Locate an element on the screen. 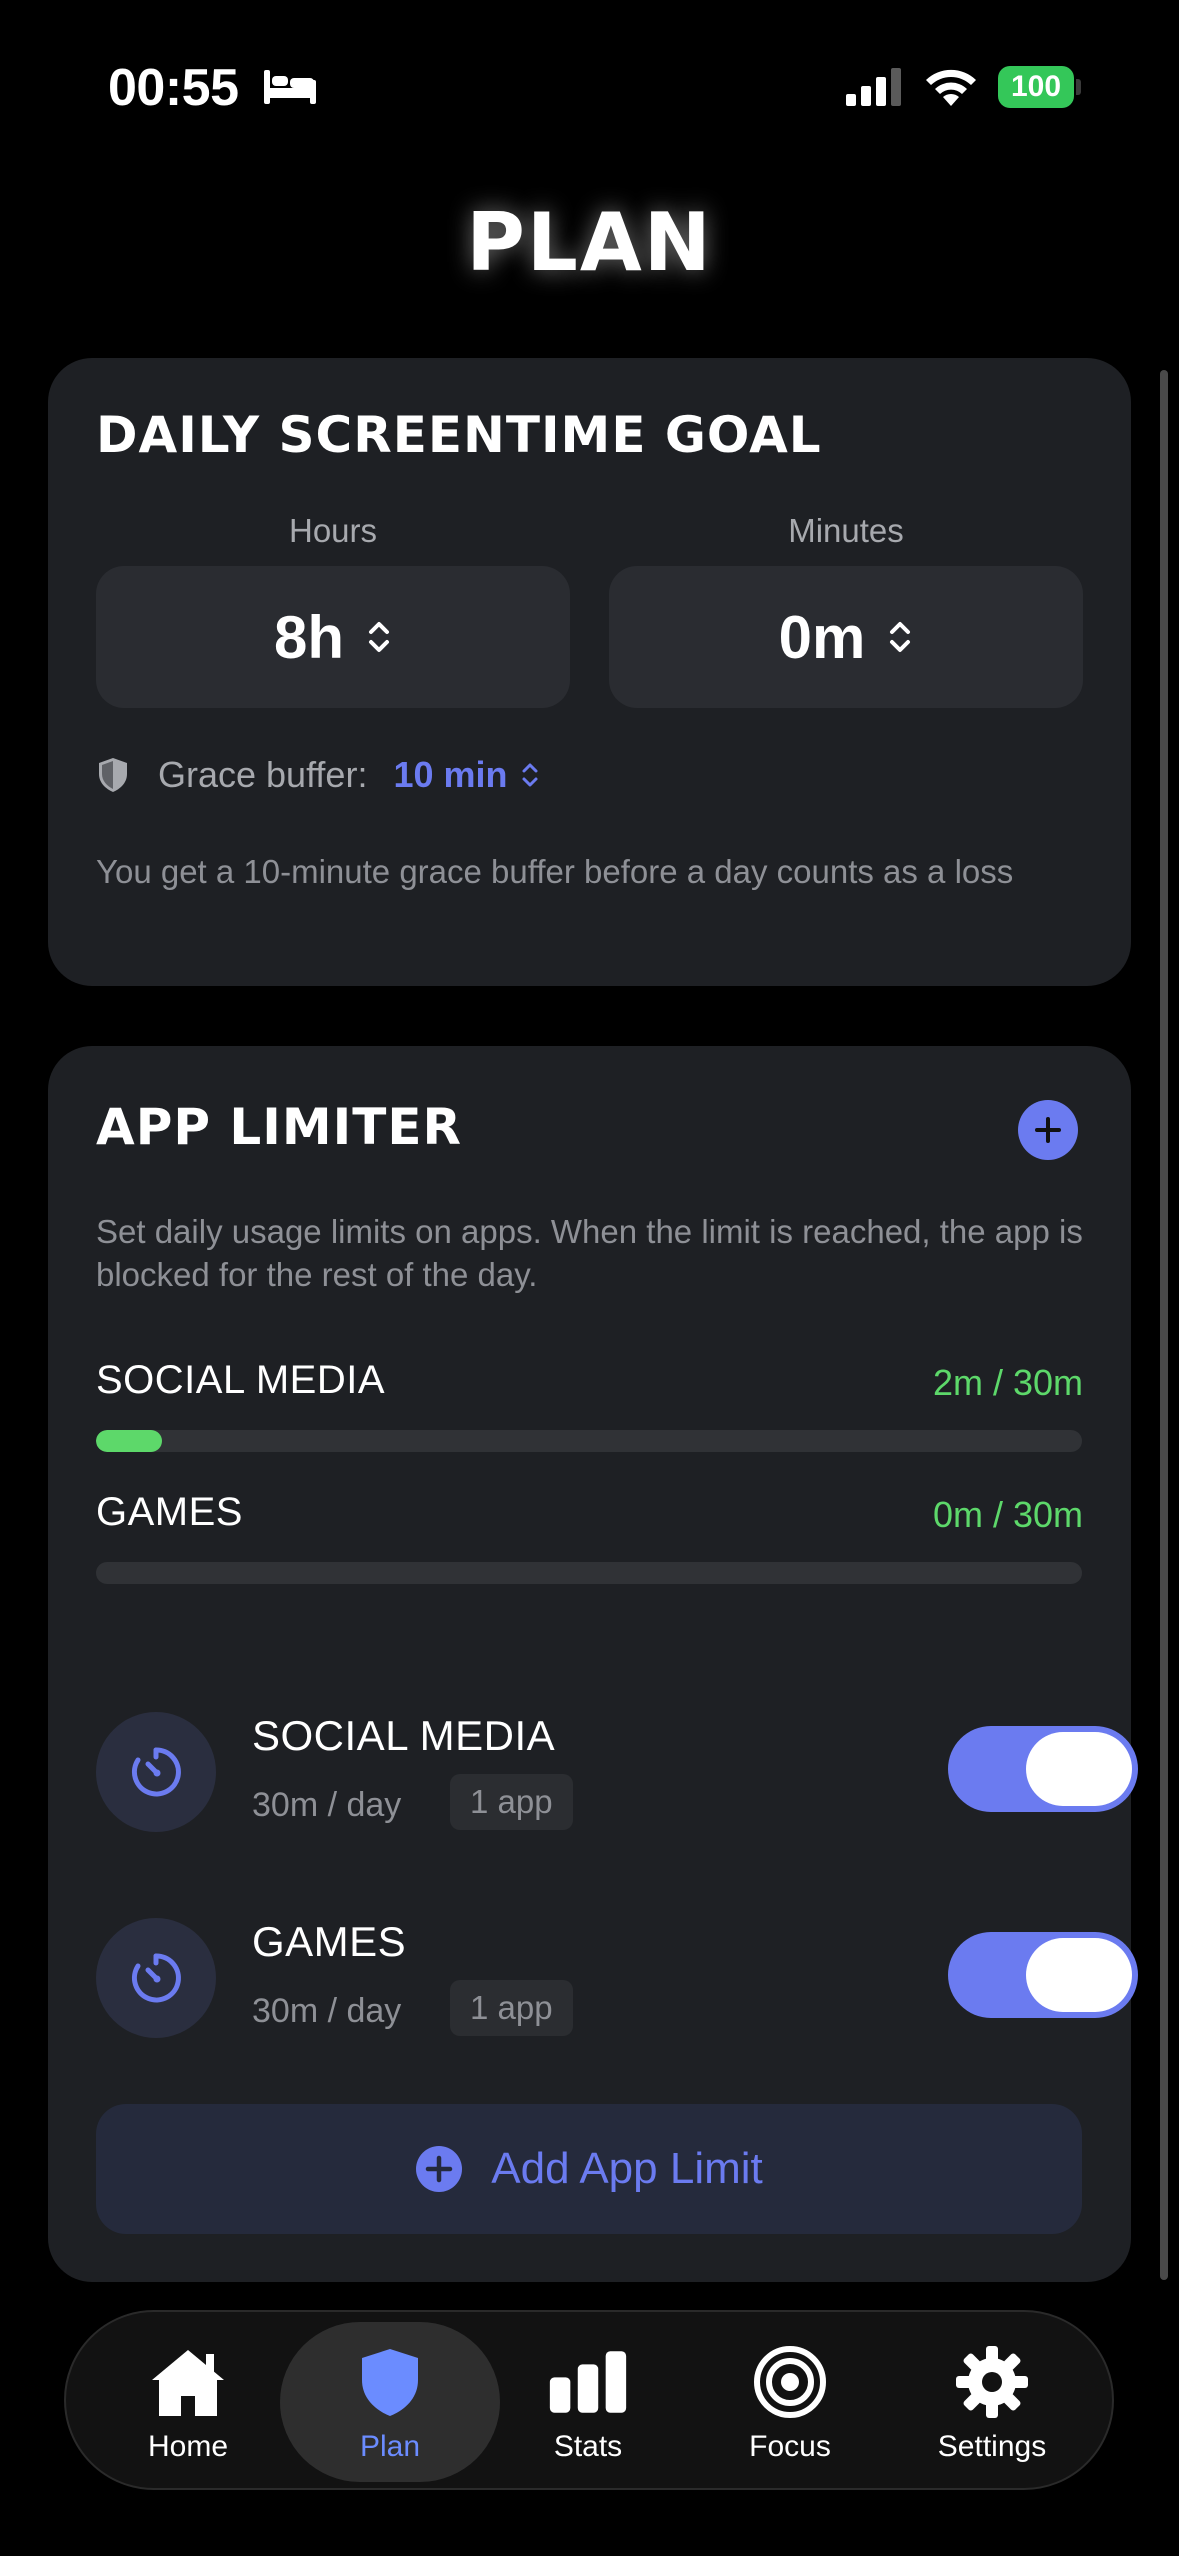  status-time: 00:55 is located at coordinates (173, 88).